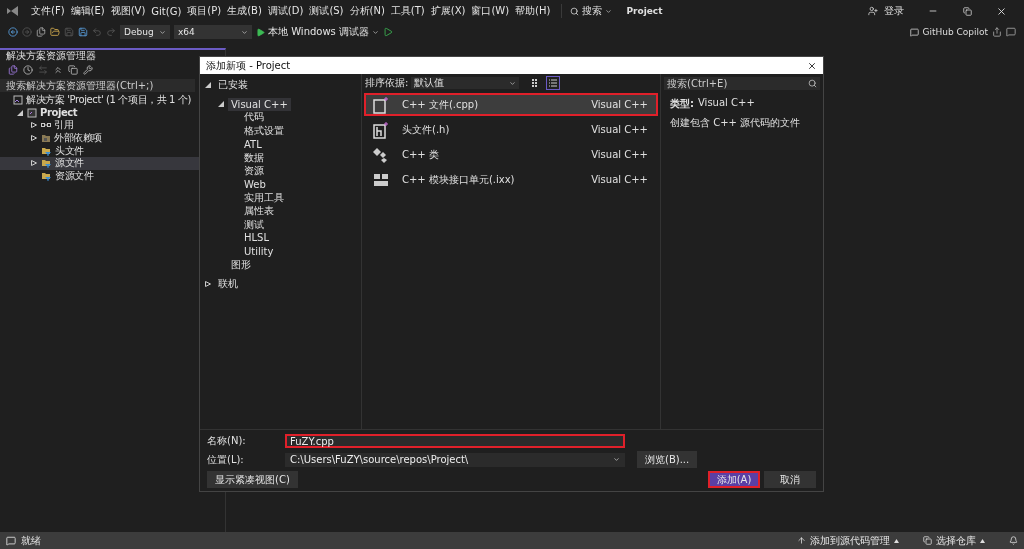  I want to click on class-icon, so click(381, 154).